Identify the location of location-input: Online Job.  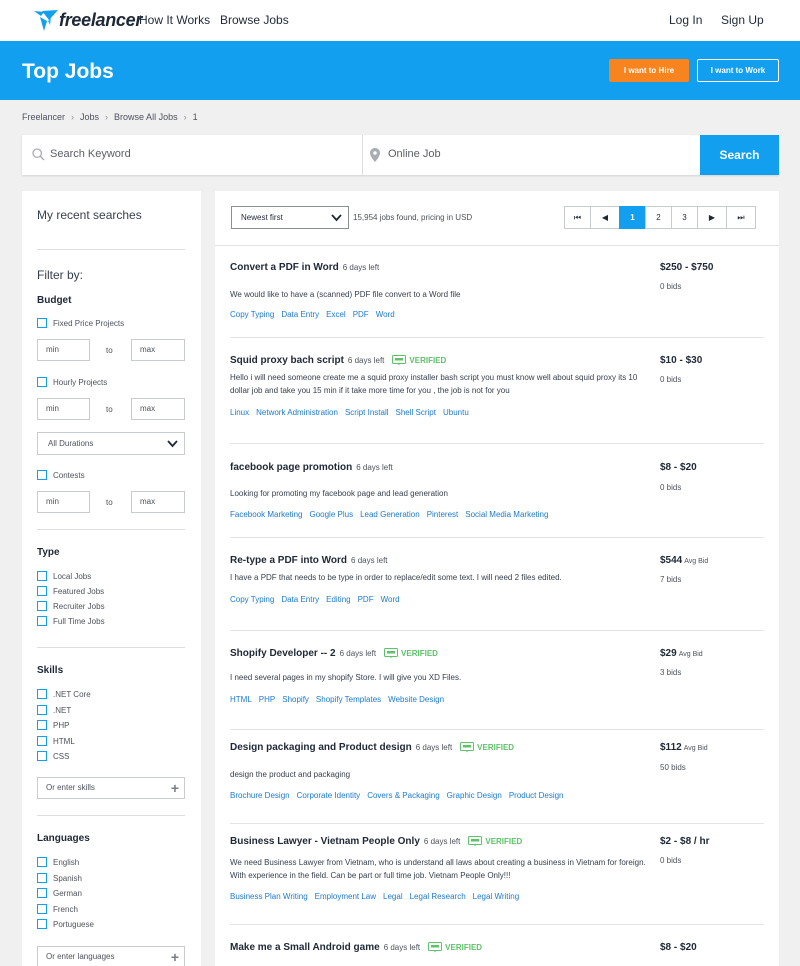
(414, 154).